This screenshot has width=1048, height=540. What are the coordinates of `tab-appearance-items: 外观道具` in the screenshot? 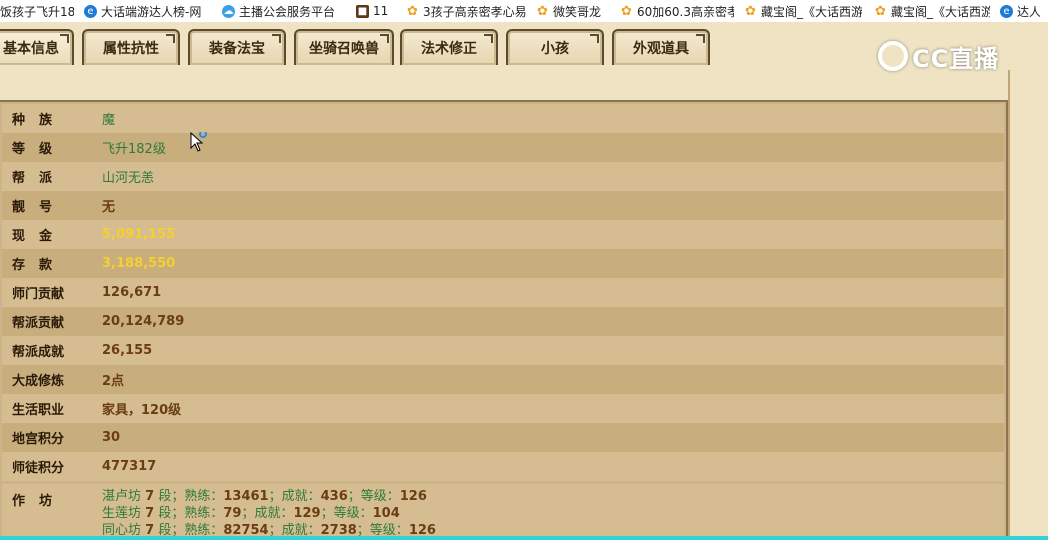 It's located at (661, 47).